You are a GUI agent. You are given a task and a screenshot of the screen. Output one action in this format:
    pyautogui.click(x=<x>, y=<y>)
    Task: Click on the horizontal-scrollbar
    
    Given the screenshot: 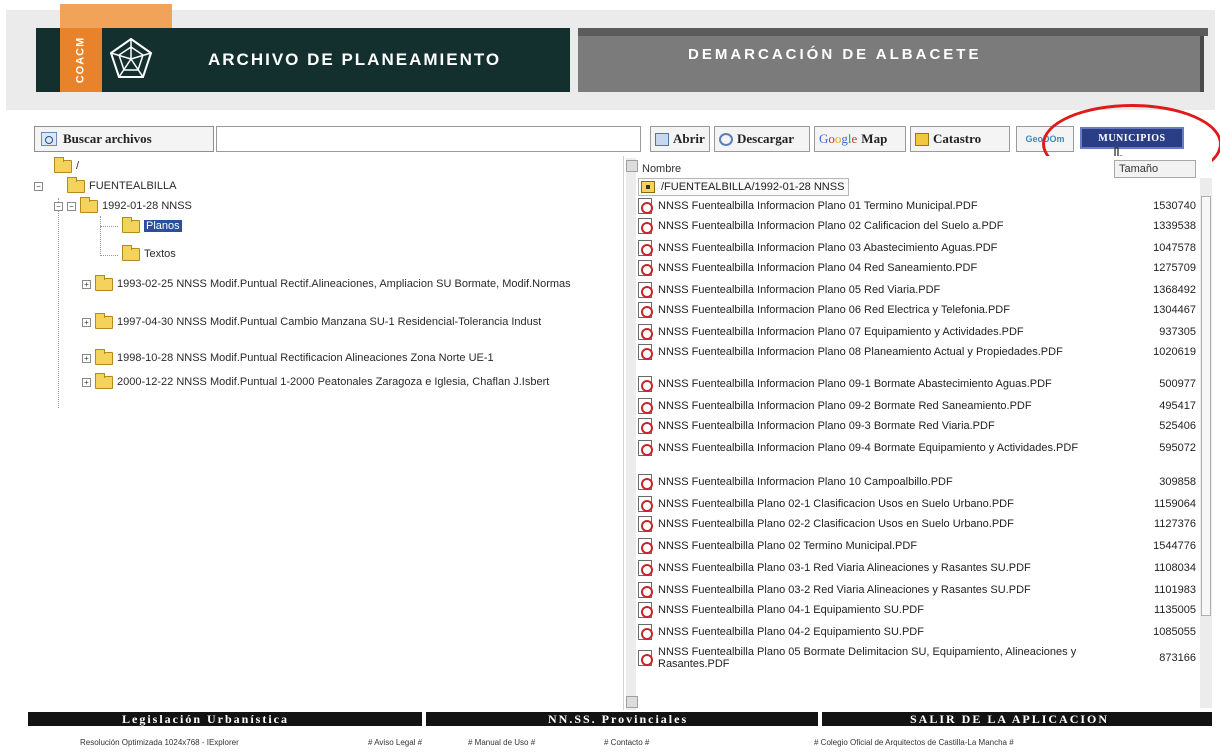 What is the action you would take?
    pyautogui.click(x=631, y=434)
    